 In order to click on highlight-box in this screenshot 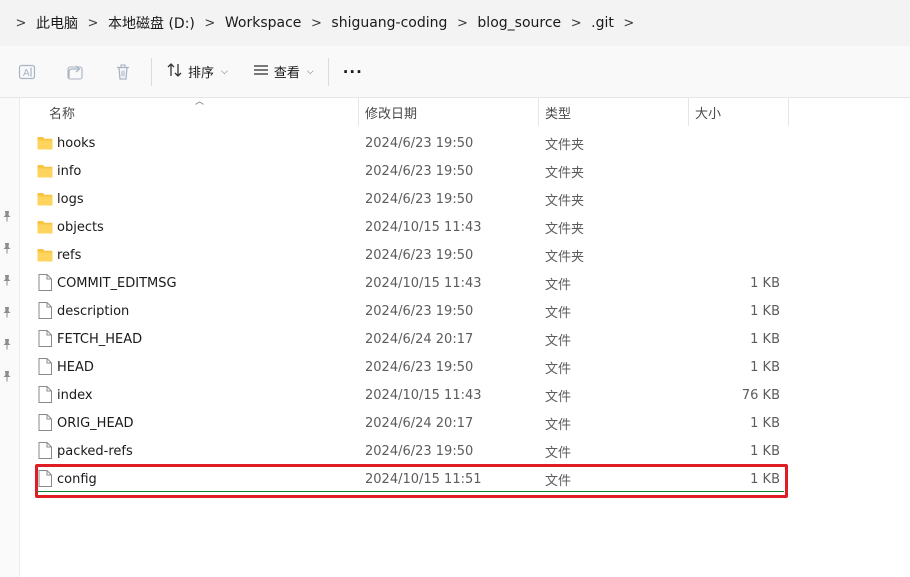, I will do `click(411, 481)`.